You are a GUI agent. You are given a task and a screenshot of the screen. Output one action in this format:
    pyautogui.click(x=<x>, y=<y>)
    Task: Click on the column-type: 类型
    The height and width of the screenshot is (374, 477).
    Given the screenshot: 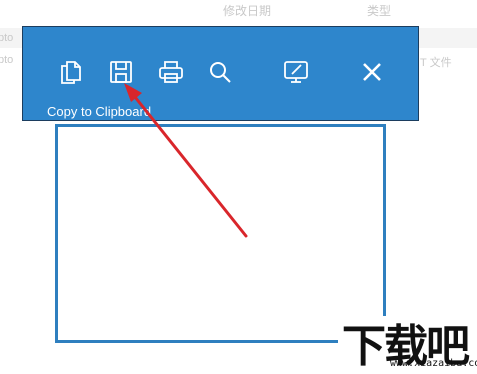 What is the action you would take?
    pyautogui.click(x=379, y=11)
    